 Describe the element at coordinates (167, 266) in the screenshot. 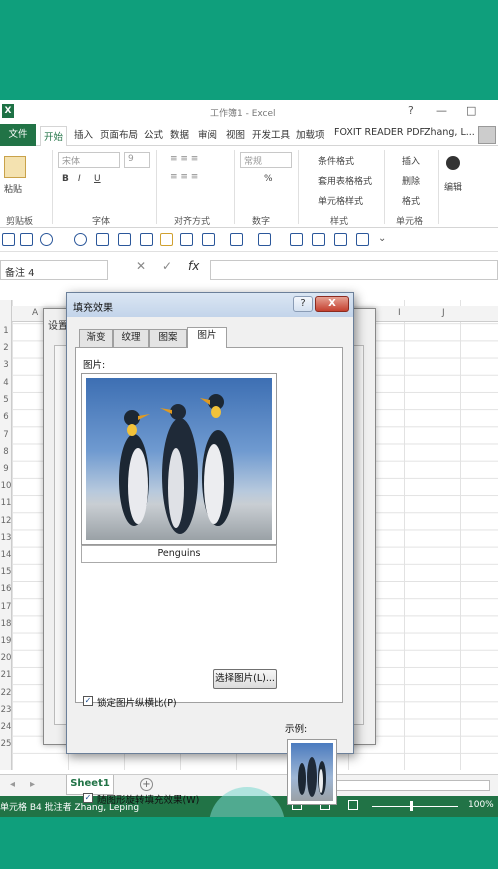

I see `enter-icon: ✓` at that location.